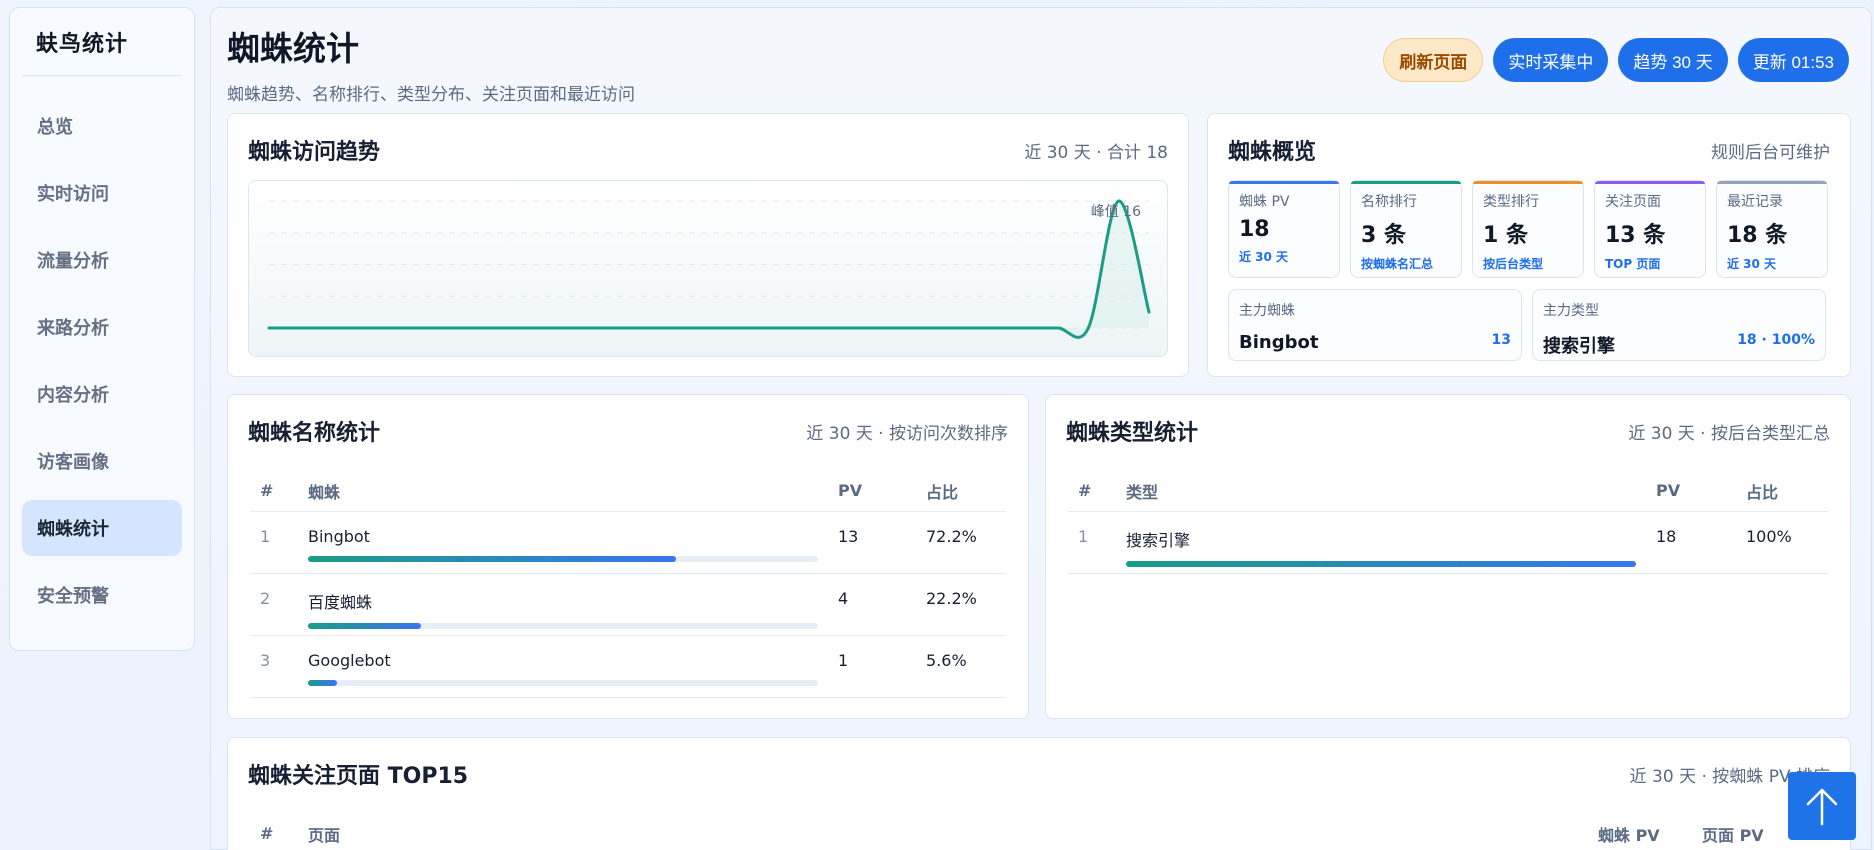  What do you see at coordinates (961, 666) in the screenshot?
I see `row-share: 5.6%` at bounding box center [961, 666].